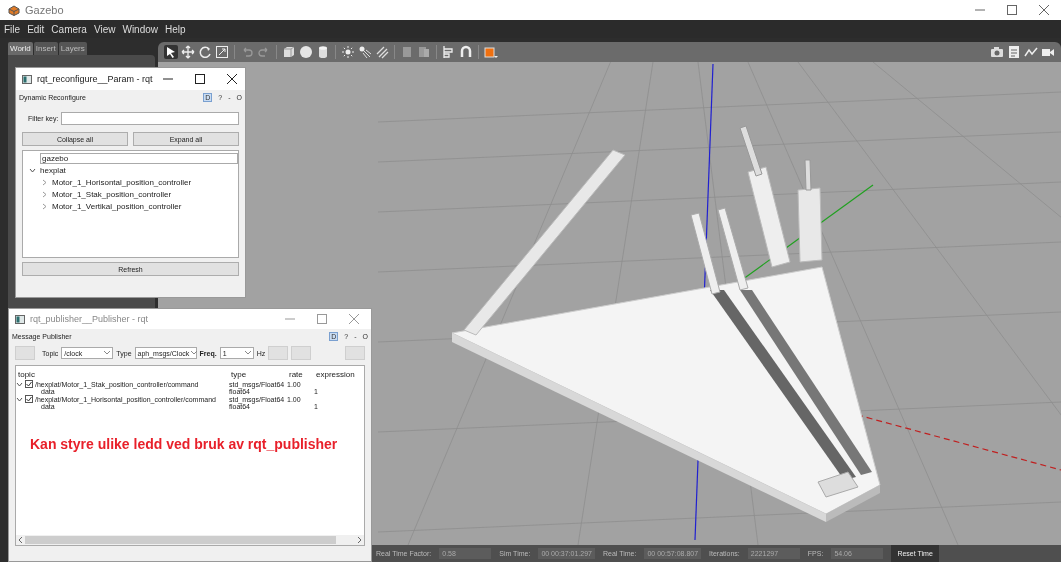 Image resolution: width=1061 pixels, height=562 pixels. What do you see at coordinates (44, 10) in the screenshot?
I see `app-title: Gazebo` at bounding box center [44, 10].